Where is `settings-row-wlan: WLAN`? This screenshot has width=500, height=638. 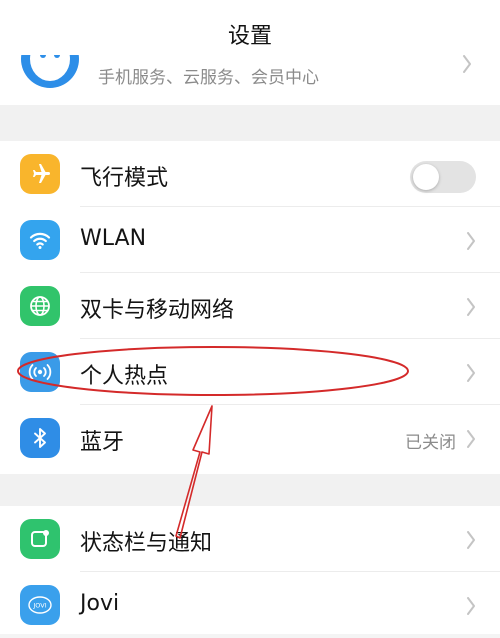
settings-row-wlan: WLAN is located at coordinates (250, 240).